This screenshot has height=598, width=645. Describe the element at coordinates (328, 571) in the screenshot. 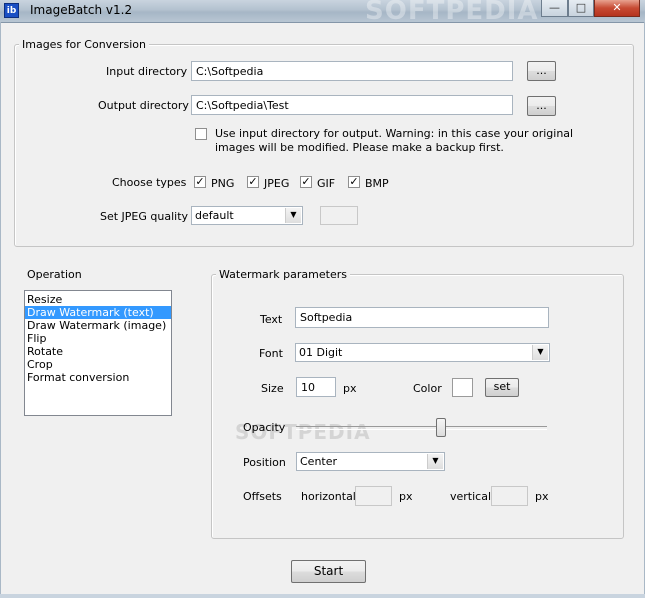

I see `start-button: Start` at that location.